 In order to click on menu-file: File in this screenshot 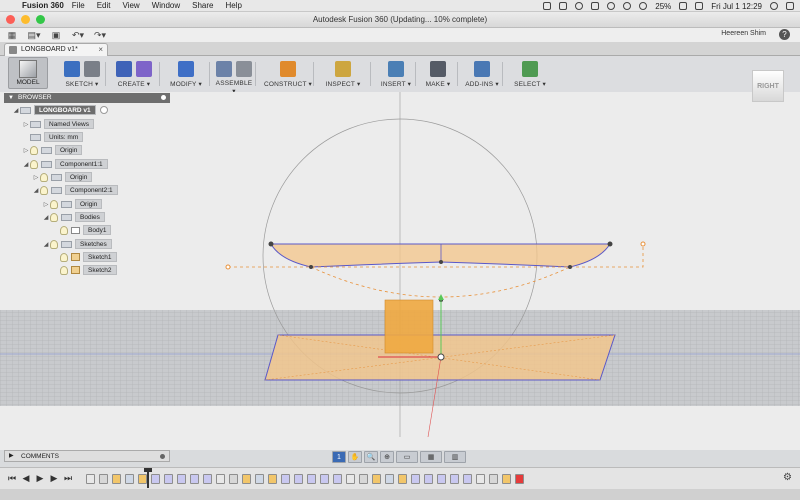, I will do `click(78, 5)`.